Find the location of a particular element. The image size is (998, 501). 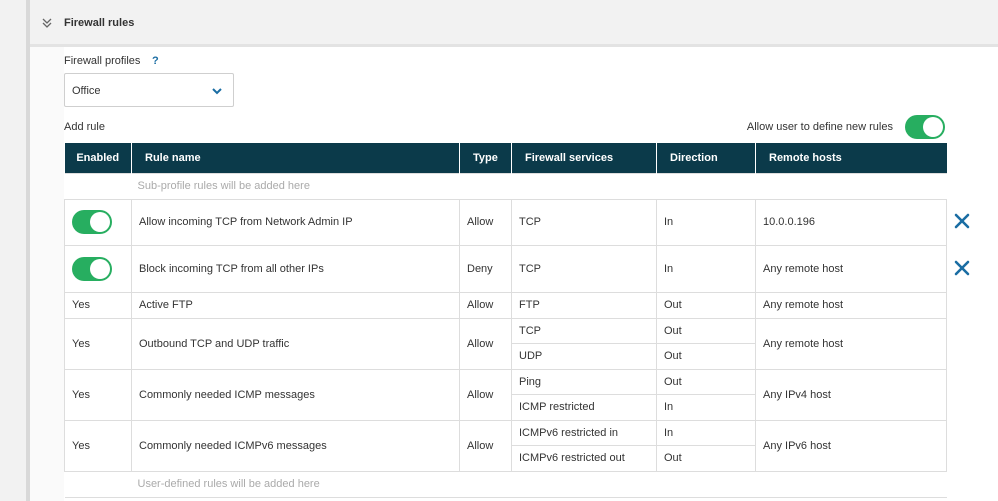

rule-name: Block incoming TCP from all other IPs is located at coordinates (295, 268).